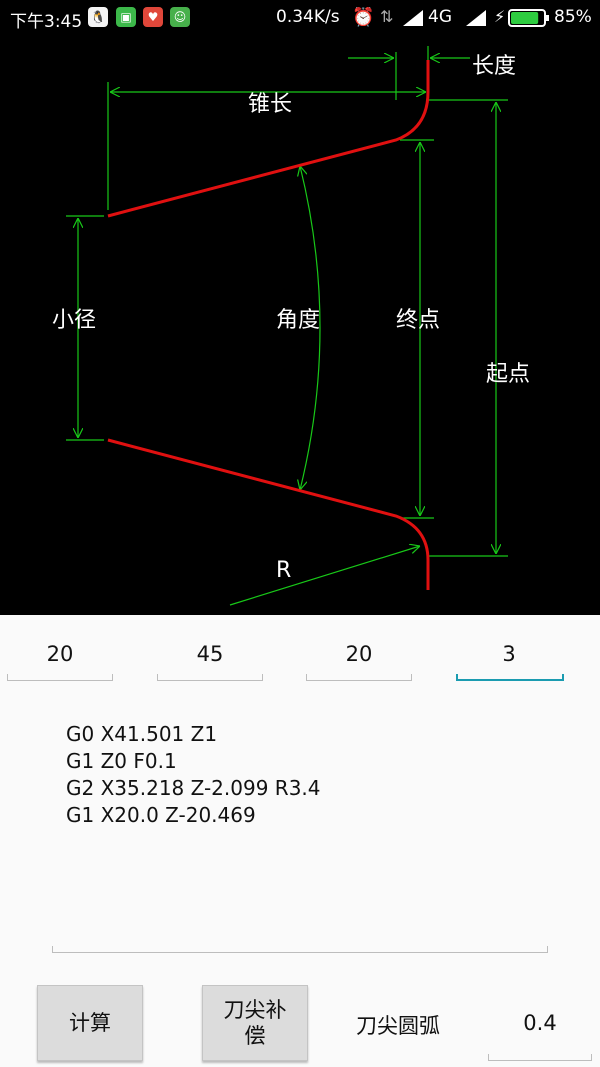 This screenshot has height=1067, width=600. What do you see at coordinates (126, 17) in the screenshot?
I see `sim-icon: ▣` at bounding box center [126, 17].